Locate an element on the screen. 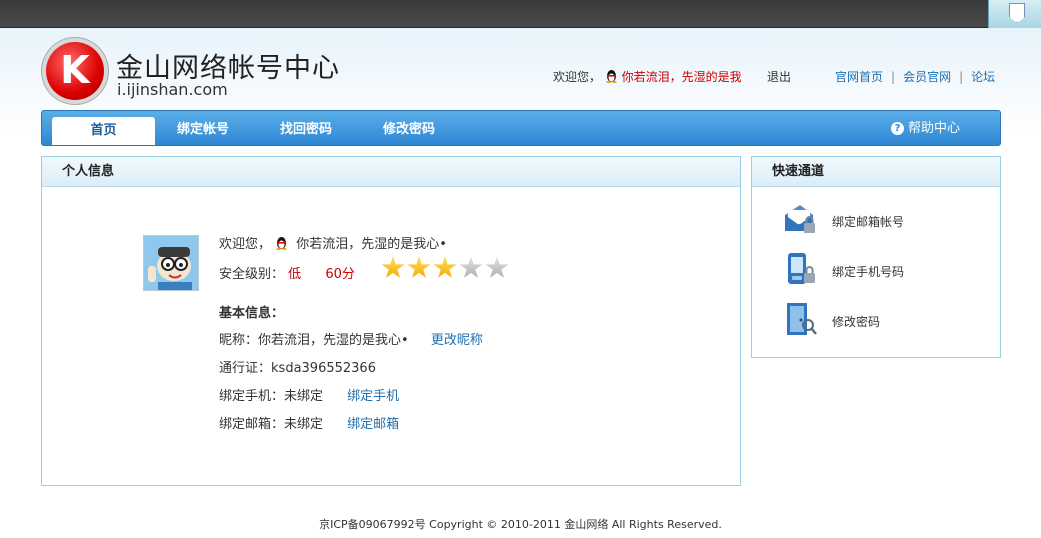 This screenshot has height=538, width=1041. security-label: 安全级别： is located at coordinates (252, 274).